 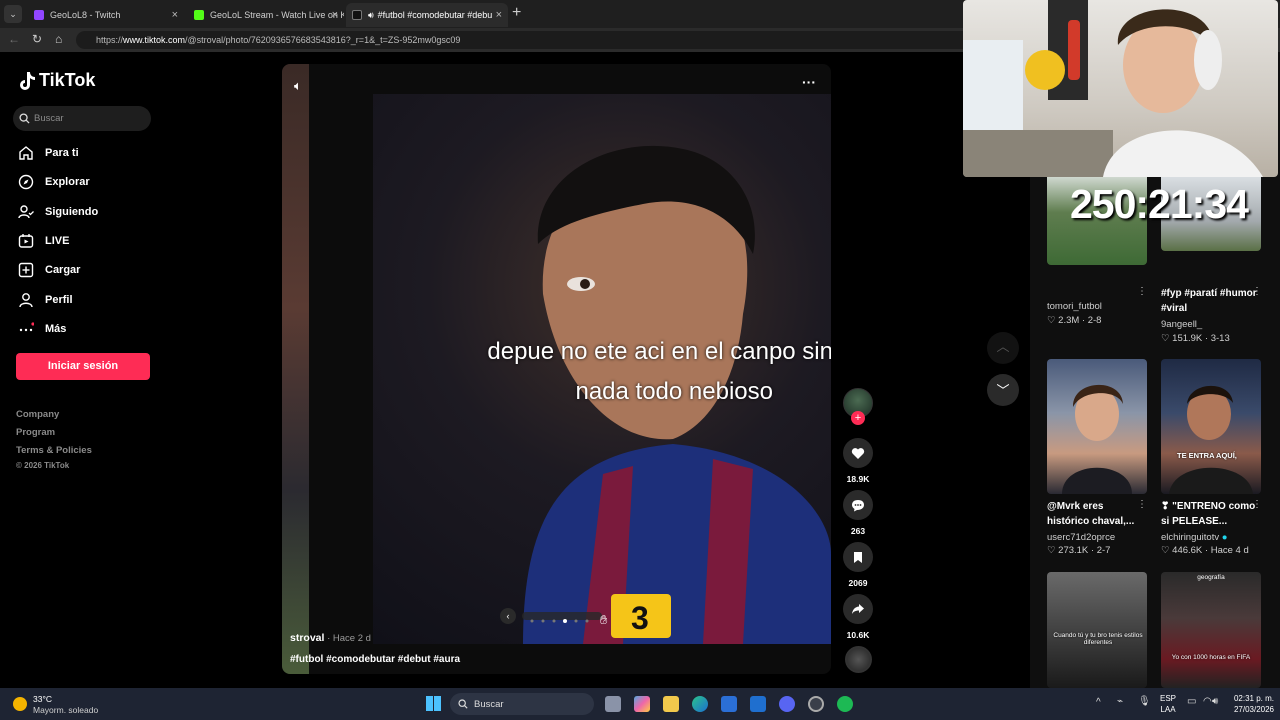 I want to click on tab-tiktok: 🔊︎ #futbol #comodebutar #debu ×, so click(x=427, y=15).